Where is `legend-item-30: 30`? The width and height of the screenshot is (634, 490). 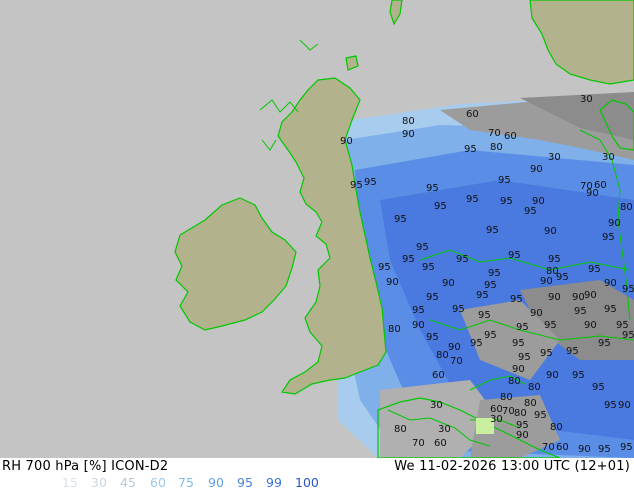 legend-item-30: 30 is located at coordinates (99, 482).